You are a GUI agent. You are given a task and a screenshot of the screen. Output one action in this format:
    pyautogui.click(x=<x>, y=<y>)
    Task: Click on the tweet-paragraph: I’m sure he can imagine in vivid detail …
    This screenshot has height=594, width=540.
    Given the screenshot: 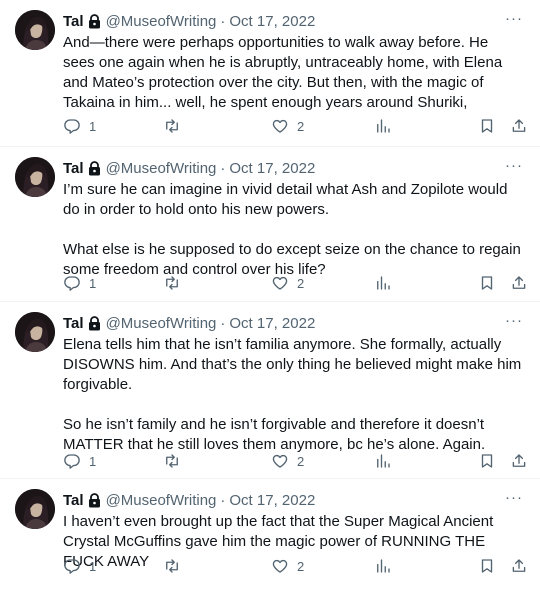 What is the action you would take?
    pyautogui.click(x=285, y=199)
    